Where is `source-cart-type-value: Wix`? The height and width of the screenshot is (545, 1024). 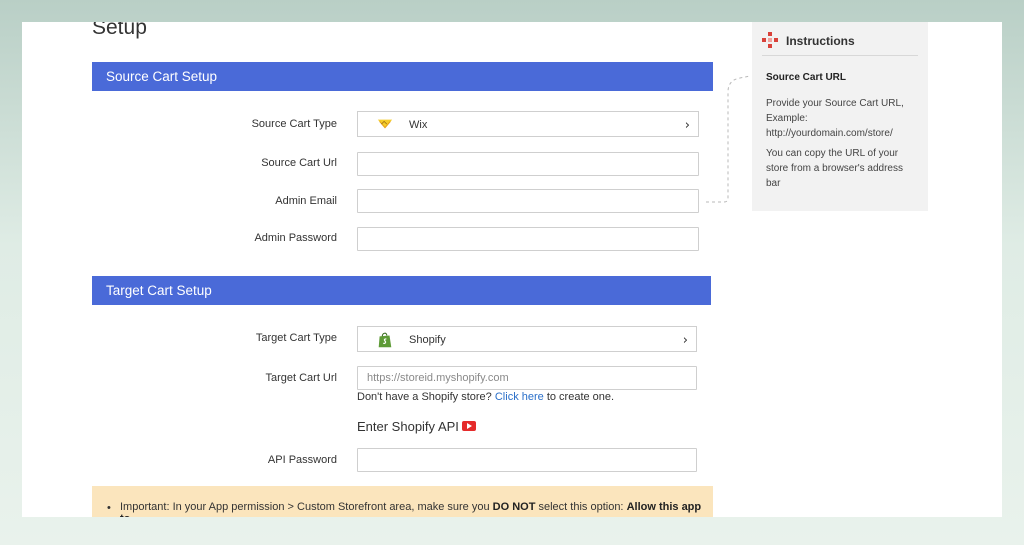 source-cart-type-value: Wix is located at coordinates (418, 125).